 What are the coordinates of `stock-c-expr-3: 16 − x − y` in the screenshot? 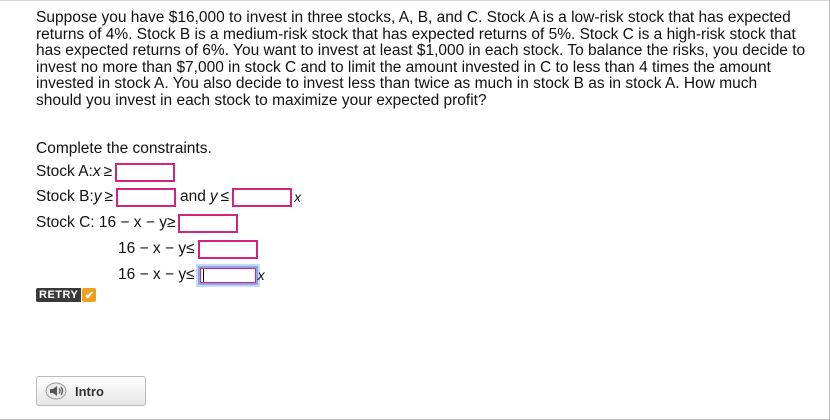 It's located at (152, 274).